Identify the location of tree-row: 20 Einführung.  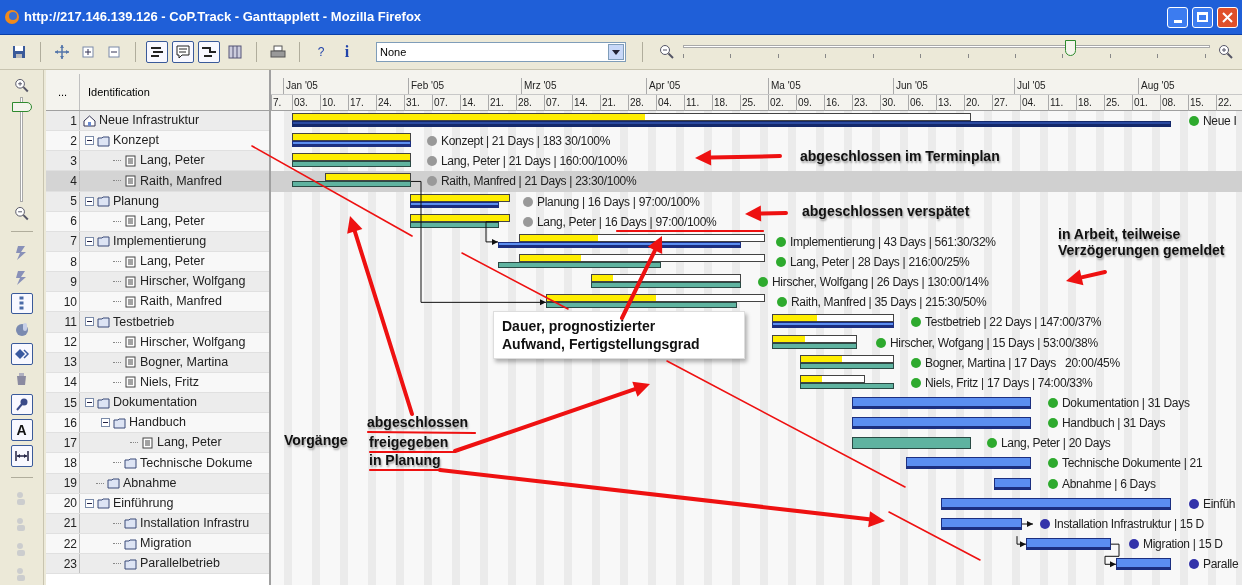
(157, 503).